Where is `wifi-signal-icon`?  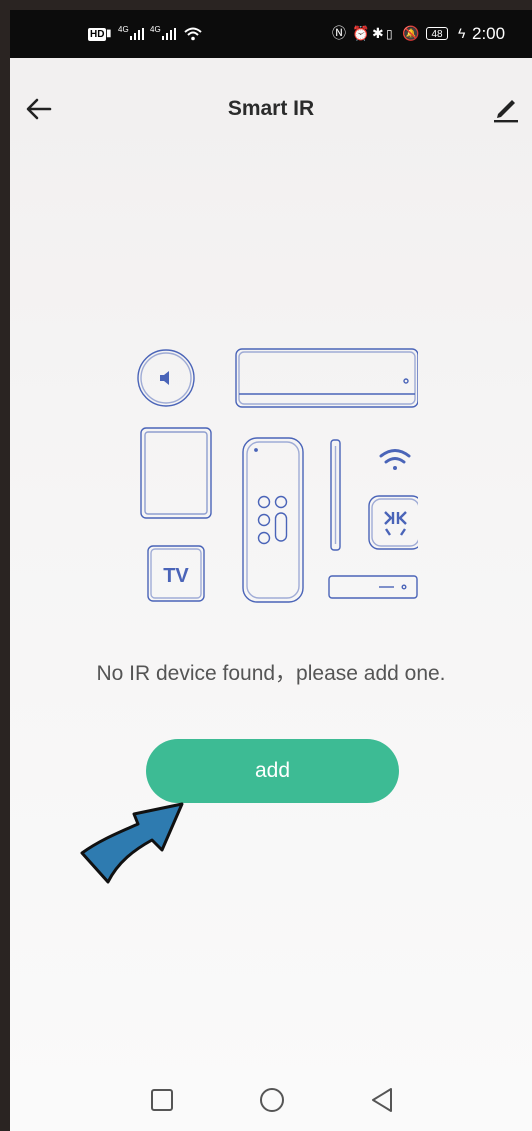
wifi-signal-icon is located at coordinates (395, 459).